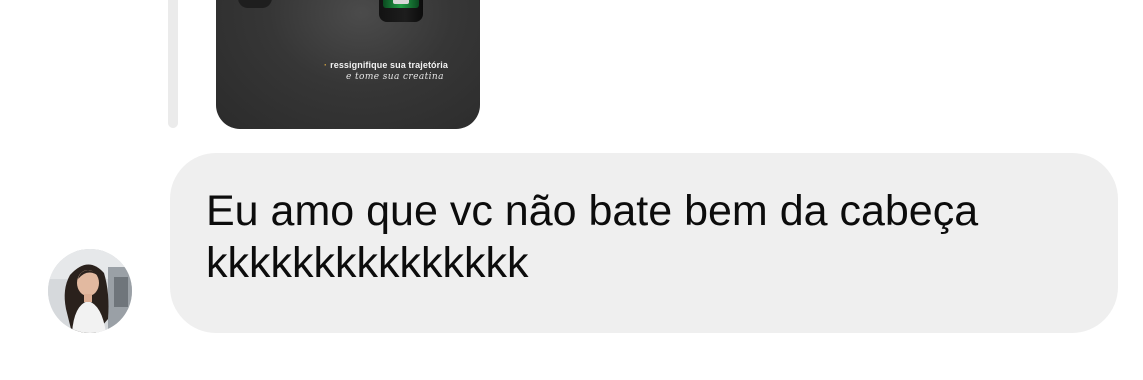  Describe the element at coordinates (173, 64) in the screenshot. I see `reply-indicator-bar` at that location.